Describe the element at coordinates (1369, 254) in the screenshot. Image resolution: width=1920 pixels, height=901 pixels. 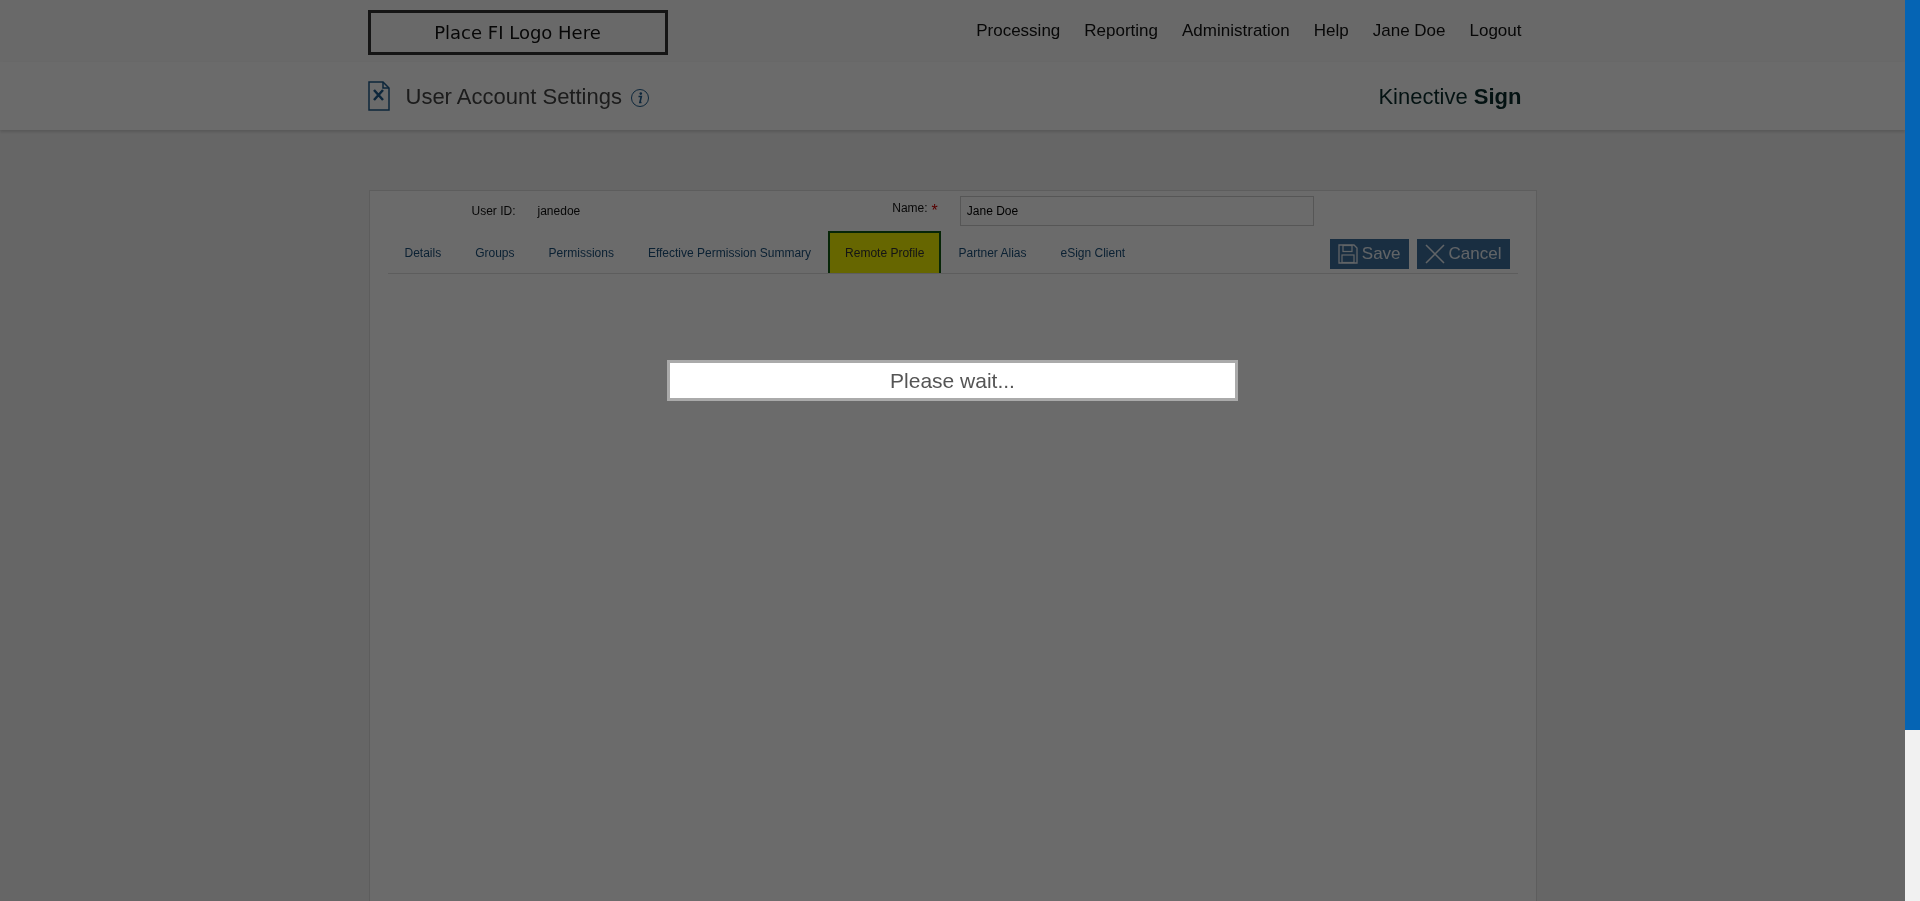
I see `save-button: Save` at that location.